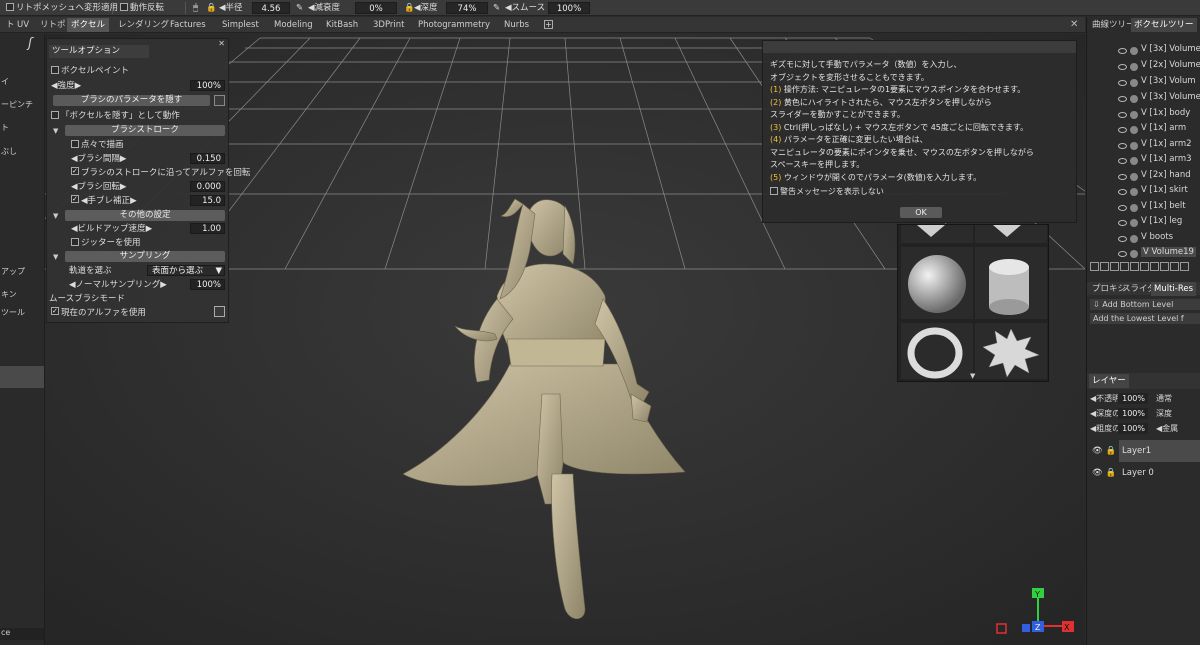  What do you see at coordinates (1184, 266) in the screenshot?
I see `delete-icon` at bounding box center [1184, 266].